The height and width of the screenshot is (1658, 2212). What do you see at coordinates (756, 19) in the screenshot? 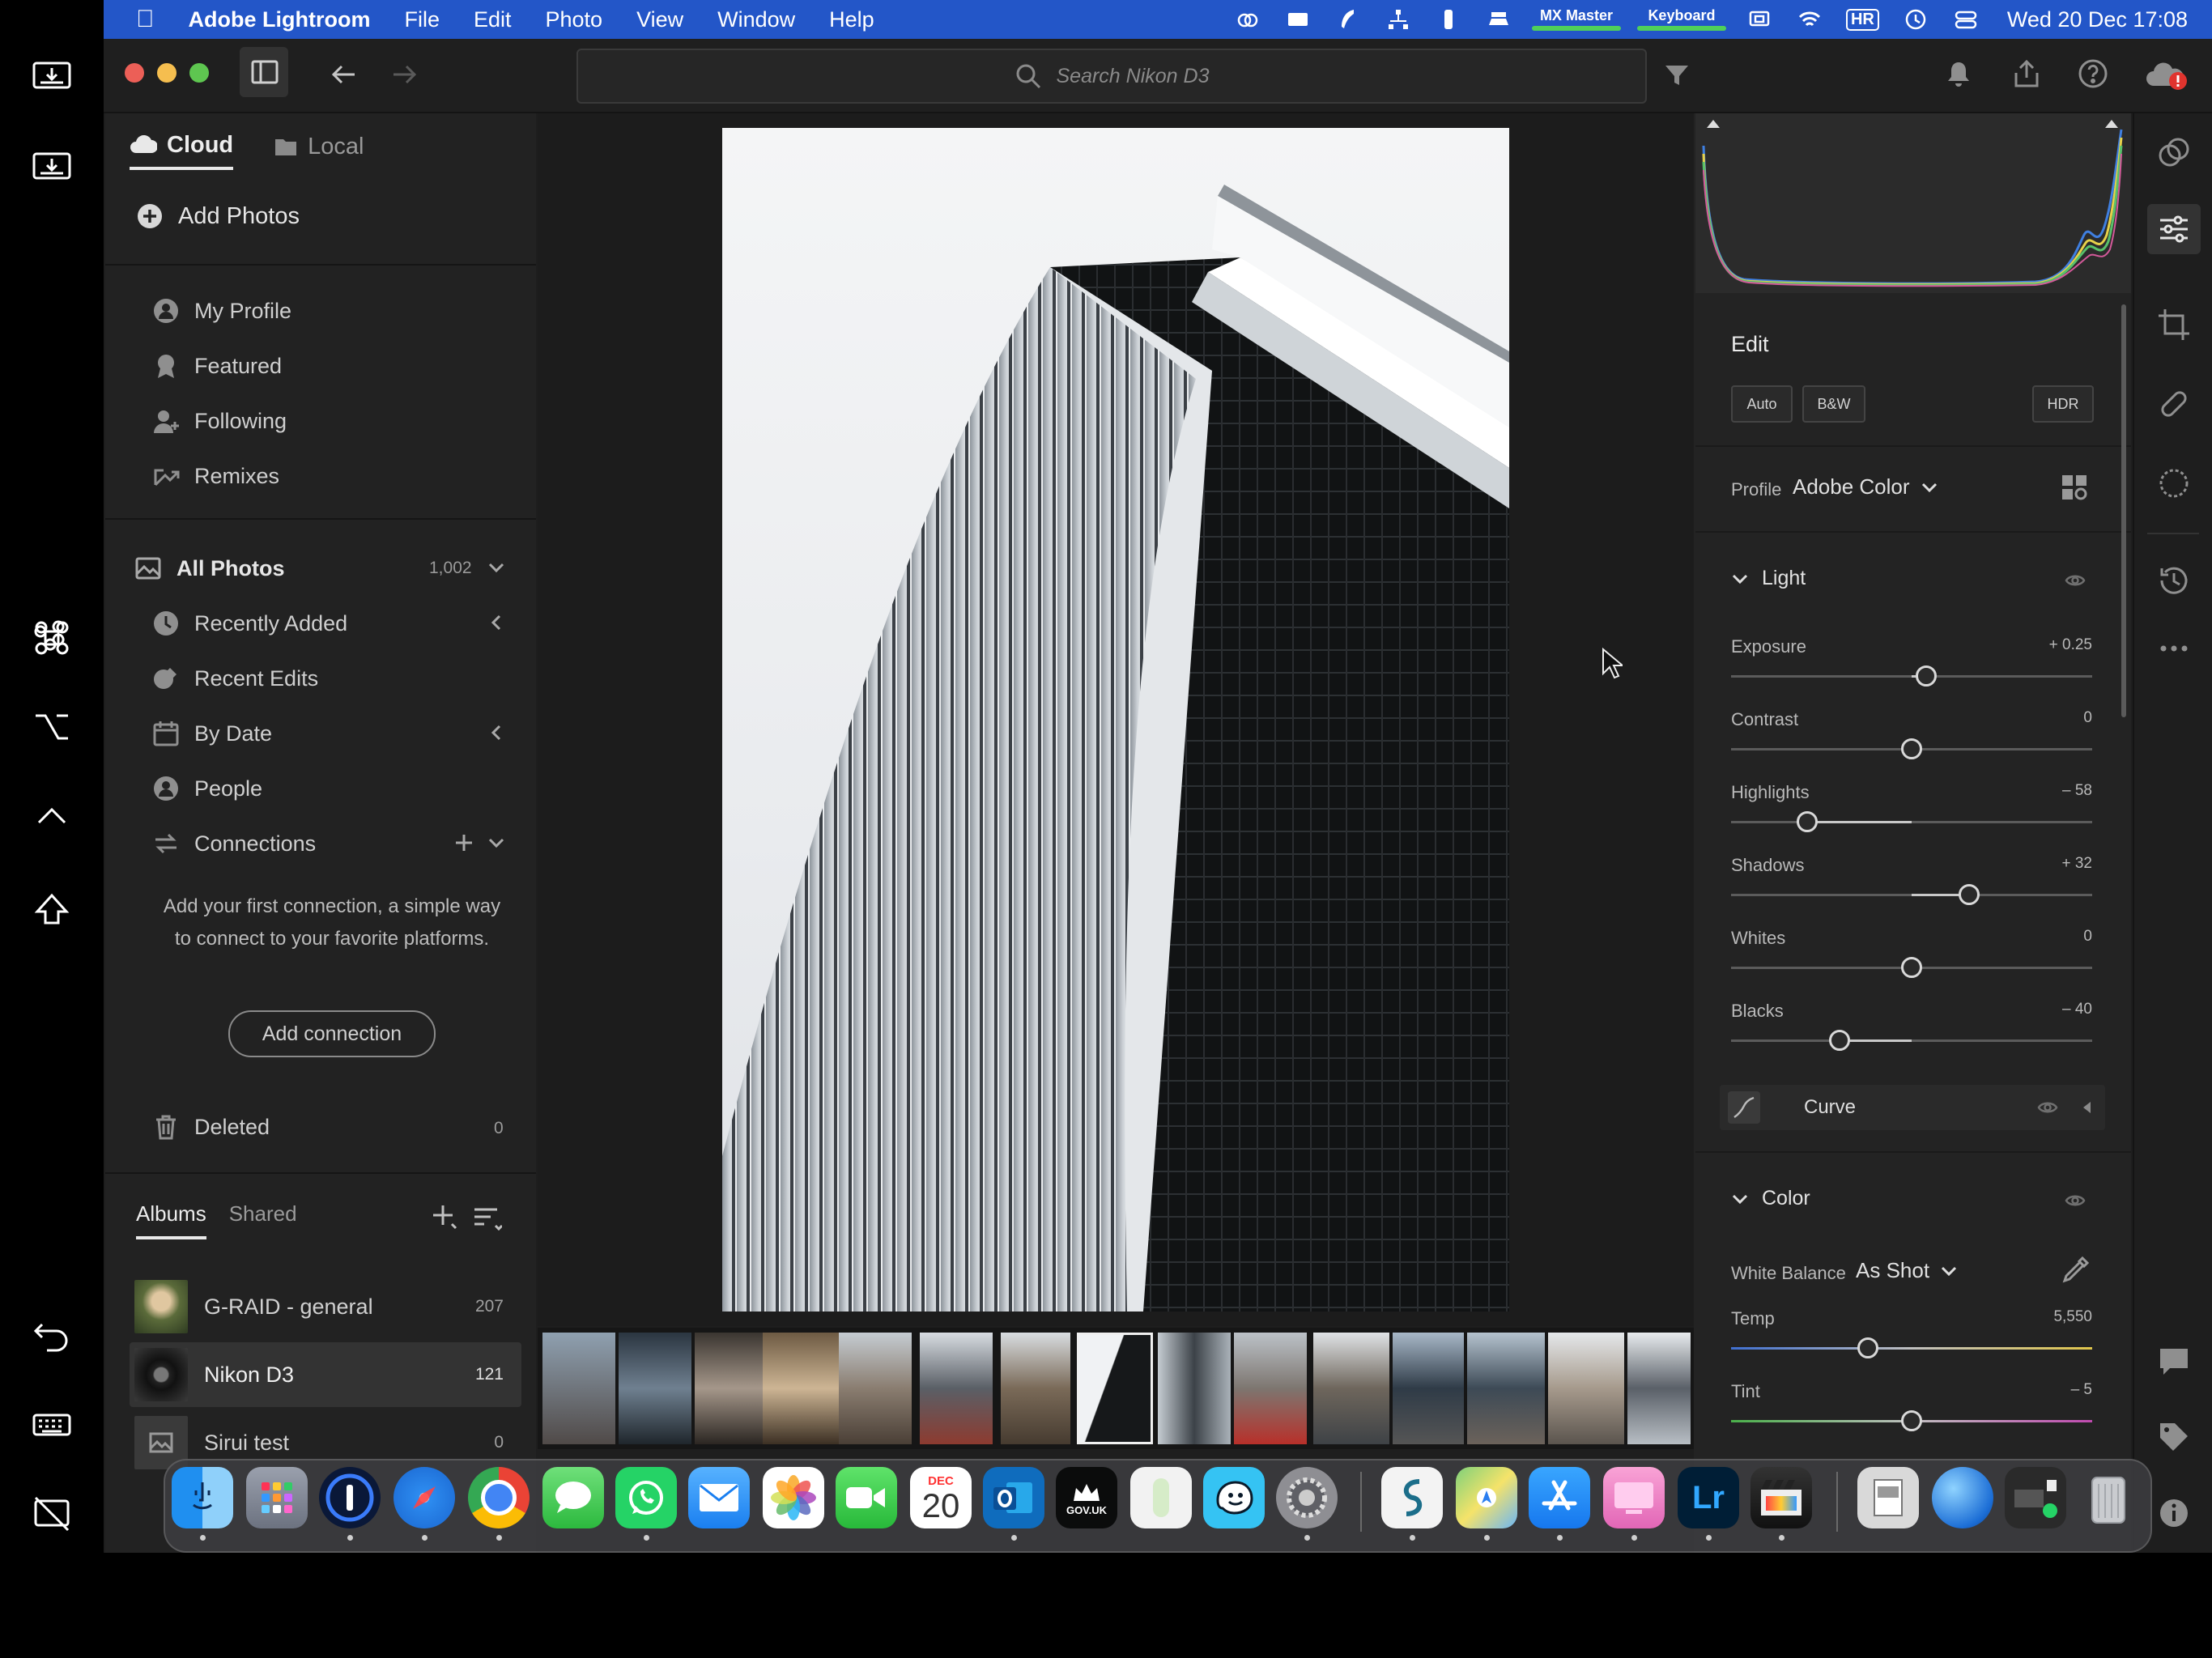
I see `menu-window: Window` at bounding box center [756, 19].